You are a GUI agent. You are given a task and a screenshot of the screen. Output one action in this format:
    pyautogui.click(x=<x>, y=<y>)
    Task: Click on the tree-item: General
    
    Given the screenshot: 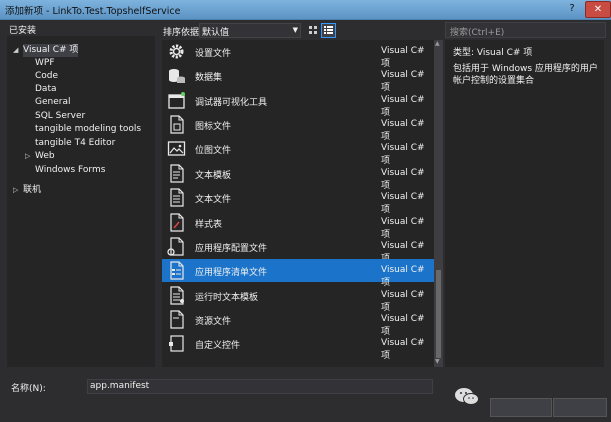 What is the action you would take?
    pyautogui.click(x=52, y=102)
    